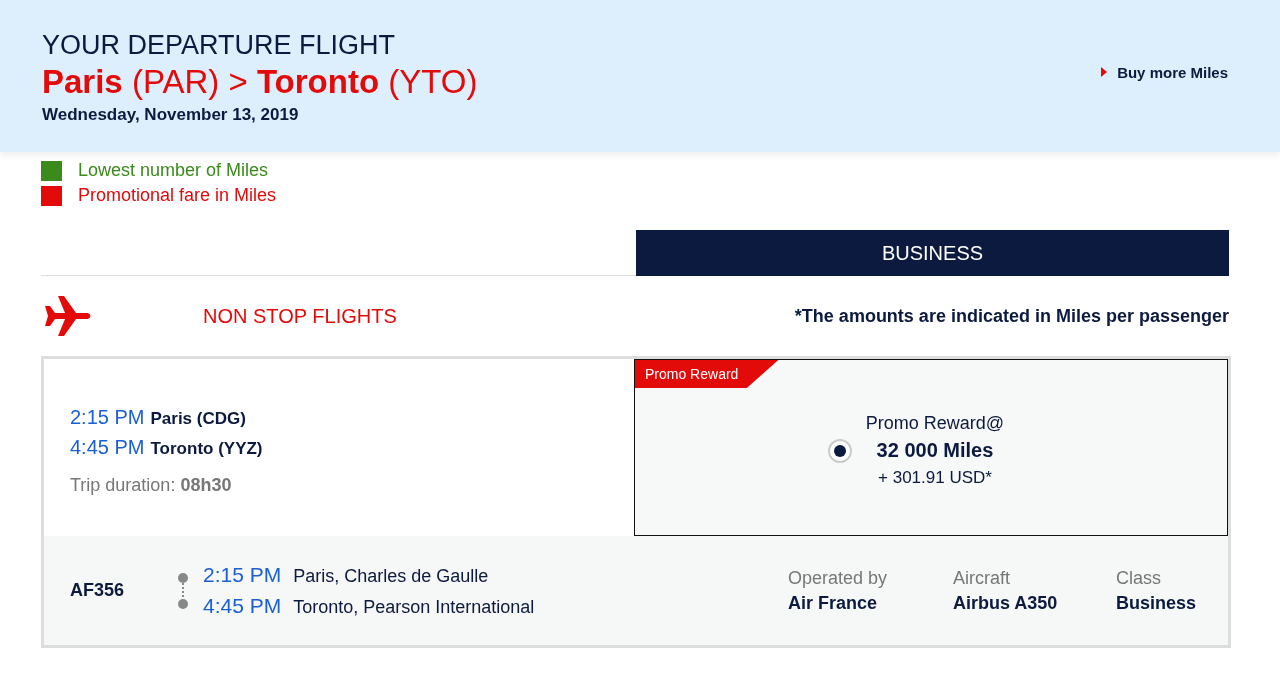 The width and height of the screenshot is (1280, 673). I want to click on cabin-header: BUSINESS, so click(932, 253).